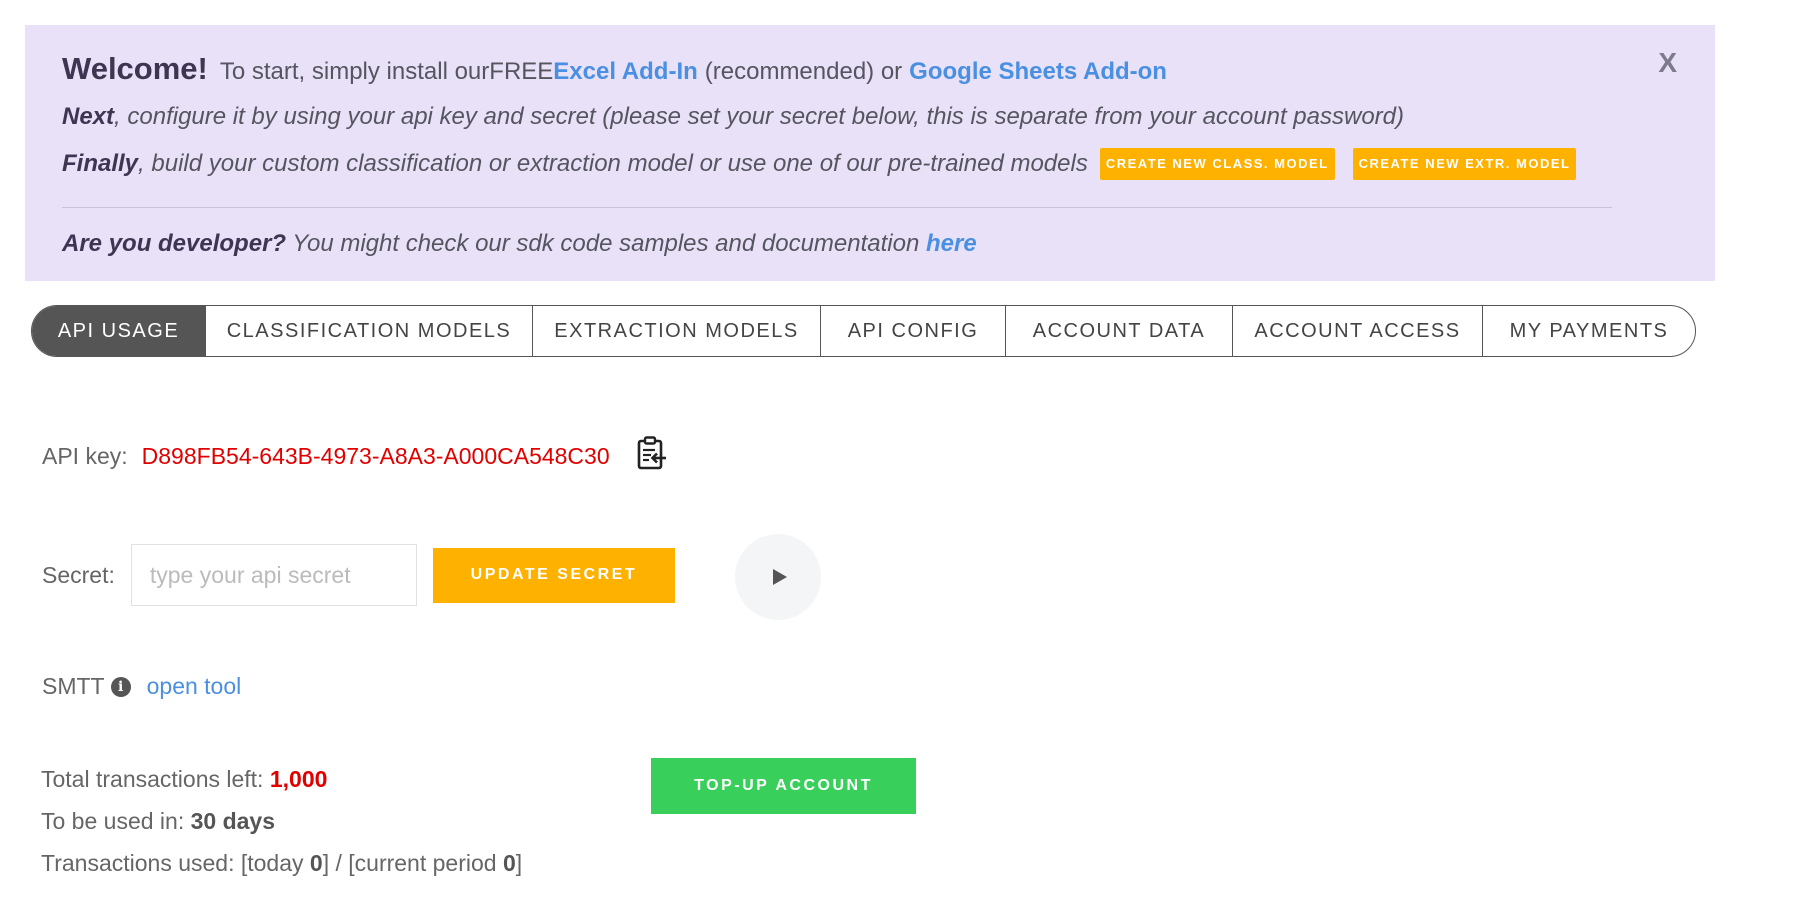 This screenshot has width=1818, height=922. I want to click on clipboard-copy-icon, so click(652, 453).